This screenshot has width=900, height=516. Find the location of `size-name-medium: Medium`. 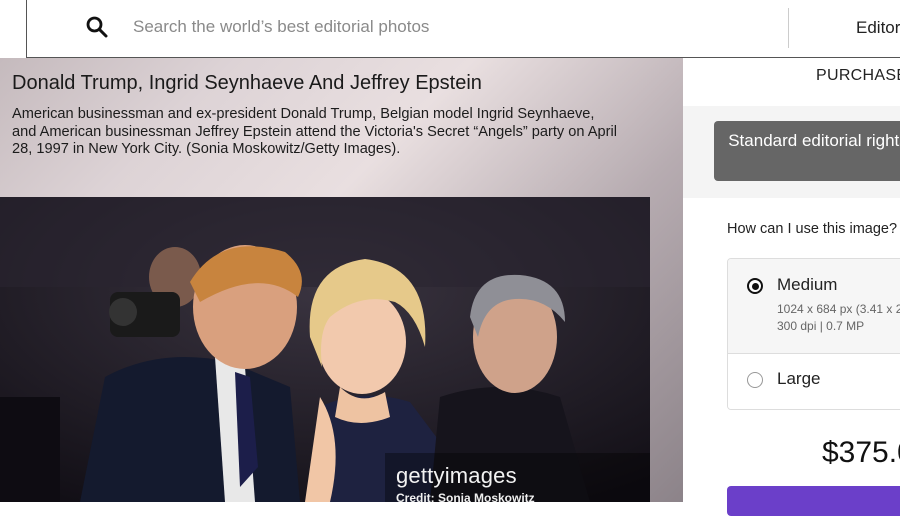

size-name-medium: Medium is located at coordinates (807, 284).